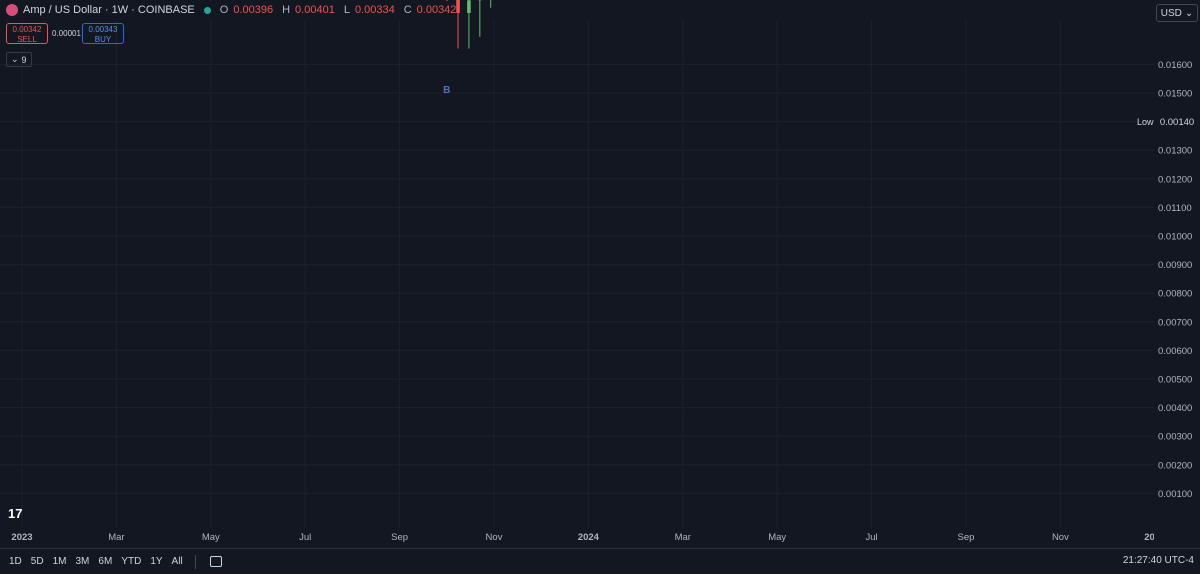 This screenshot has height=574, width=1200. Describe the element at coordinates (1175, 237) in the screenshot. I see `y-tick-label: 0.01000` at that location.